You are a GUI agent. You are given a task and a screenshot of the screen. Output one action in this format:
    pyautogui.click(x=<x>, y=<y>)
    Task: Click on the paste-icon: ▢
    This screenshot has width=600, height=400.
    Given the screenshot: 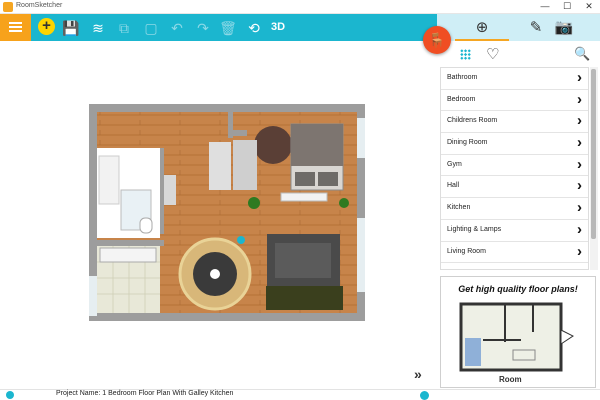 What is the action you would take?
    pyautogui.click(x=151, y=28)
    